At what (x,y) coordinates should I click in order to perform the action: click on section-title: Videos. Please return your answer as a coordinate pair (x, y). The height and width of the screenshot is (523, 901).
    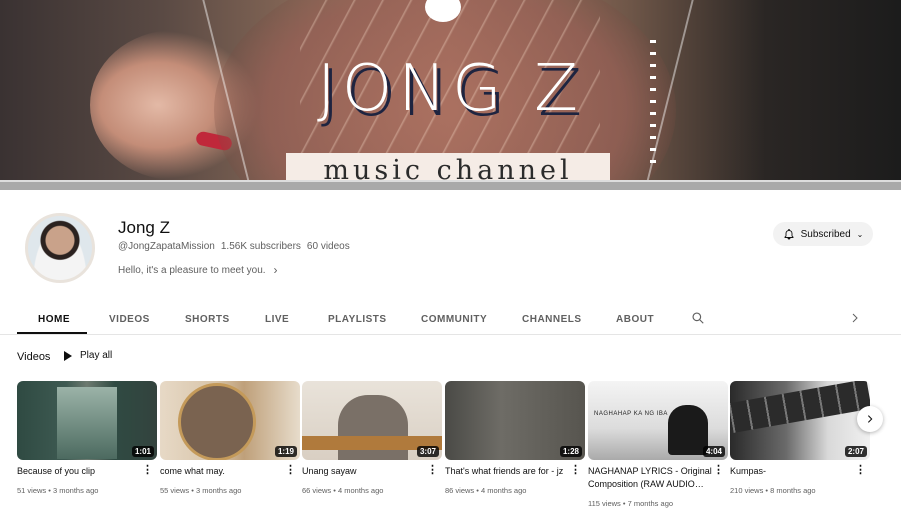
    Looking at the image, I should click on (34, 357).